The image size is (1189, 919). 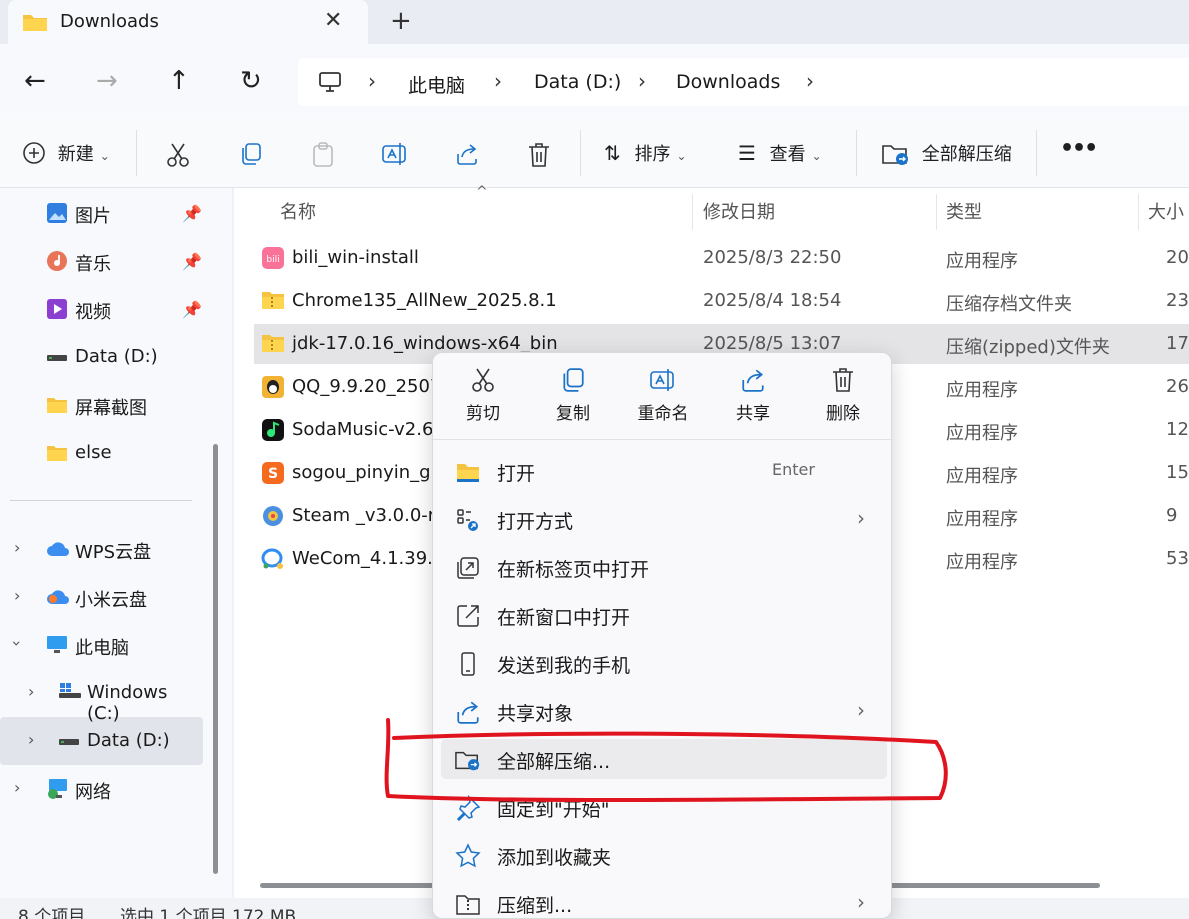 I want to click on new-tab-icon, so click(x=468, y=568).